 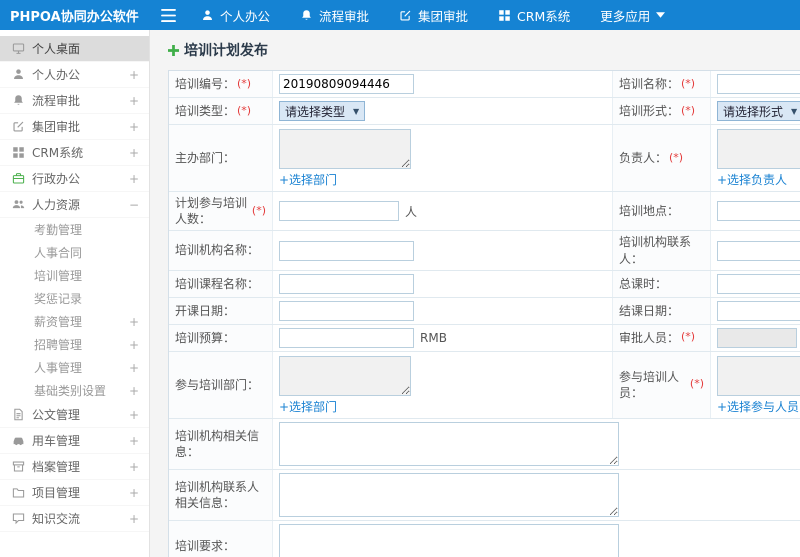 What do you see at coordinates (70, 391) in the screenshot?
I see `sidebar-subitem-label: 基础类别设置` at bounding box center [70, 391].